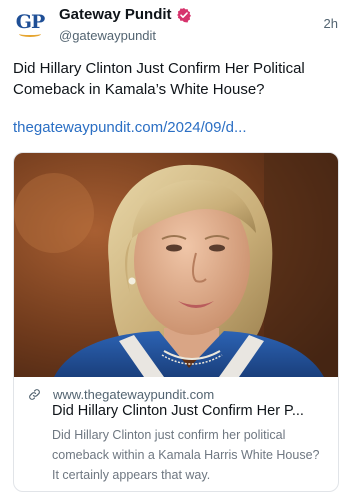  I want to click on author-name-row: Gateway Pundit, so click(125, 14).